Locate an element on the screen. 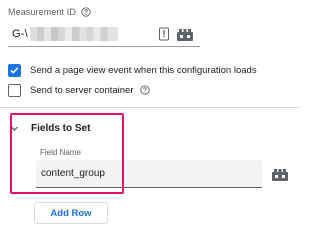 The height and width of the screenshot is (240, 320). field-name-input: content_group is located at coordinates (149, 174).